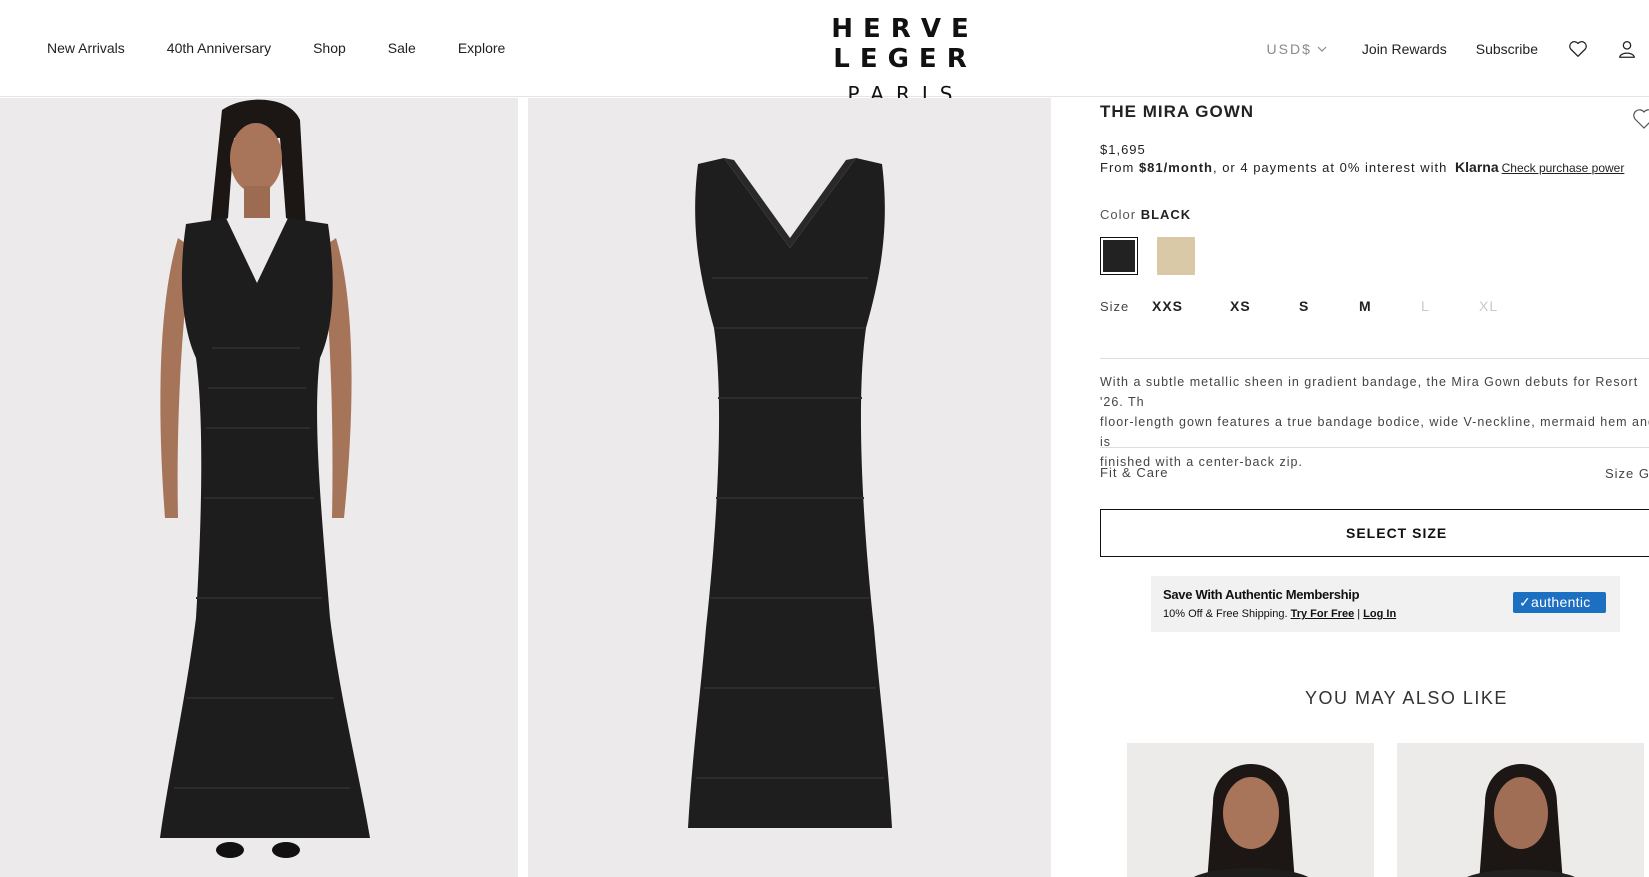  What do you see at coordinates (1201, 462) in the screenshot?
I see `description-line: finished with a center-back zip.` at bounding box center [1201, 462].